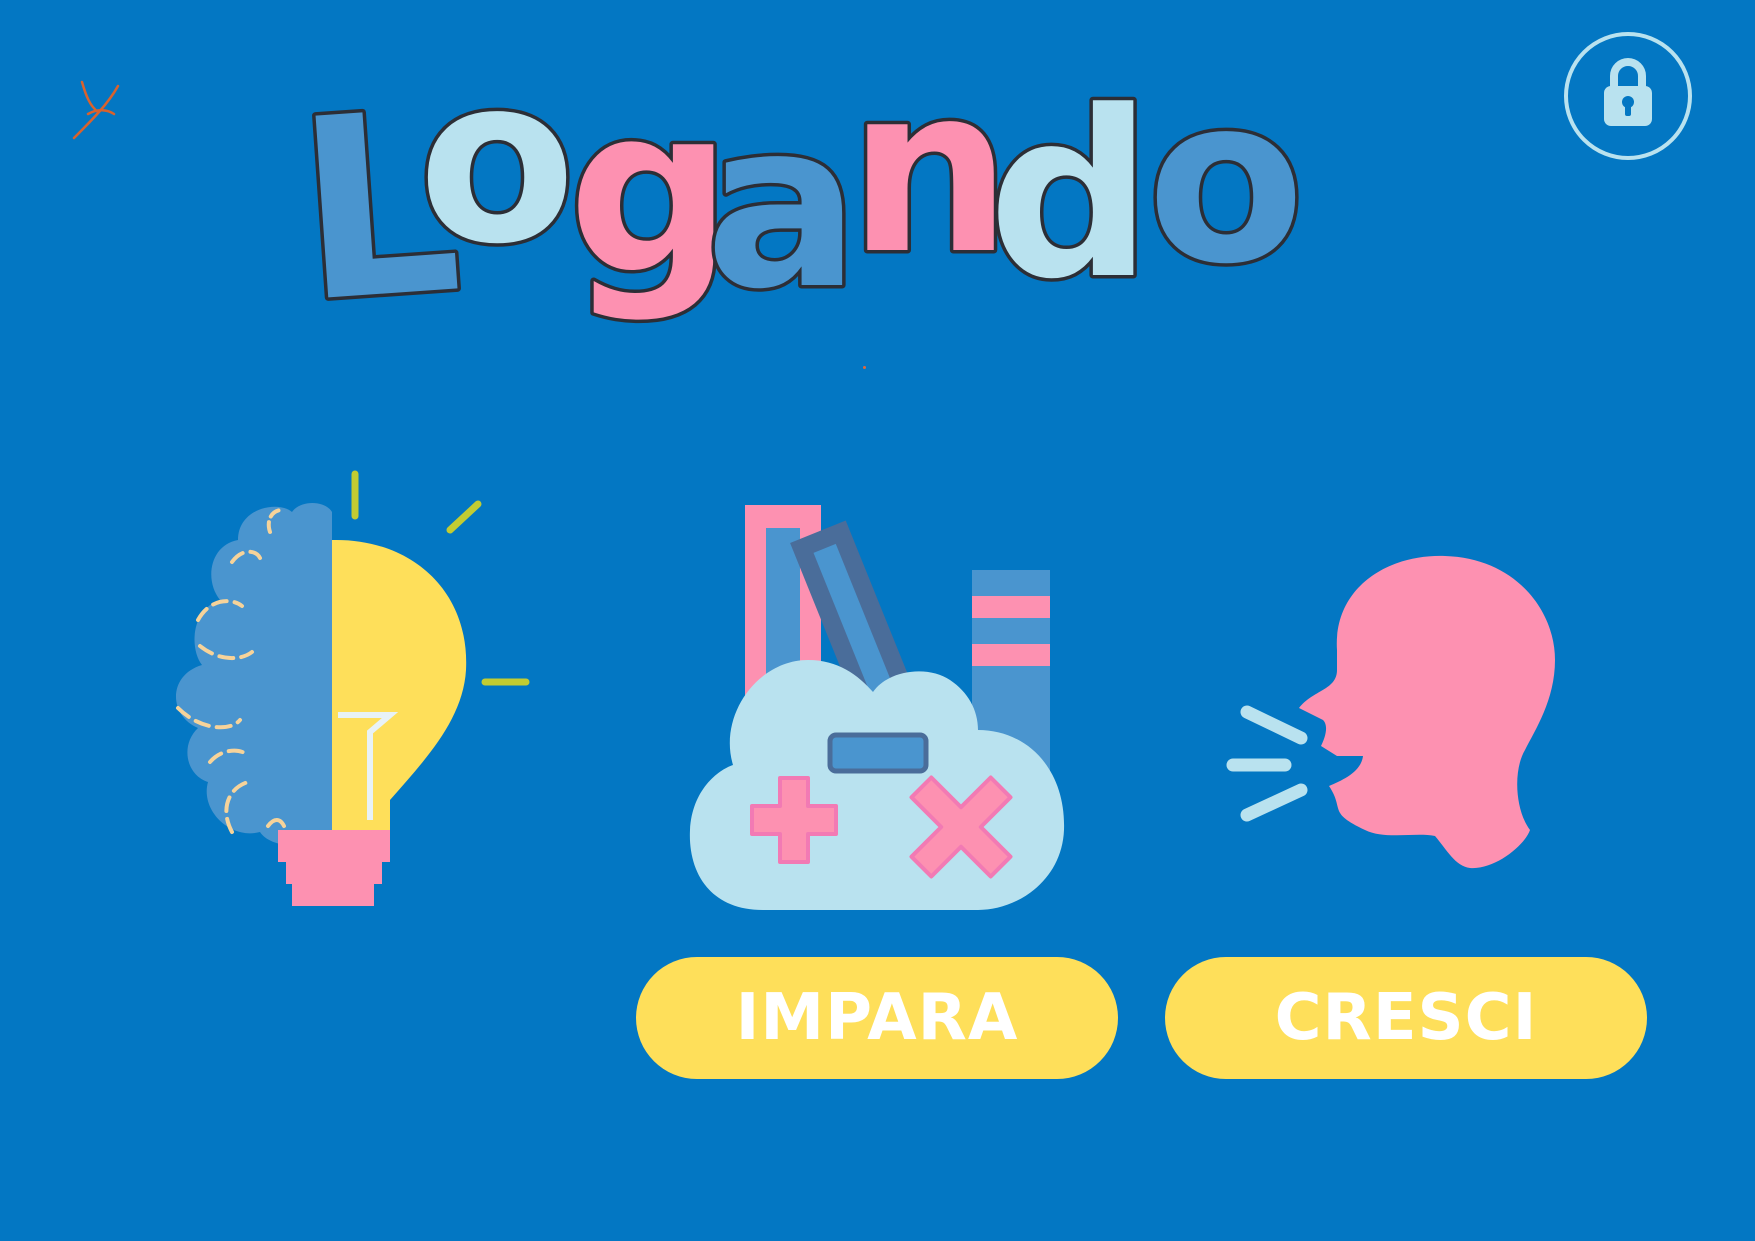 This screenshot has width=1755, height=1241. Describe the element at coordinates (96, 110) in the screenshot. I see `scribble-mark-icon` at that location.